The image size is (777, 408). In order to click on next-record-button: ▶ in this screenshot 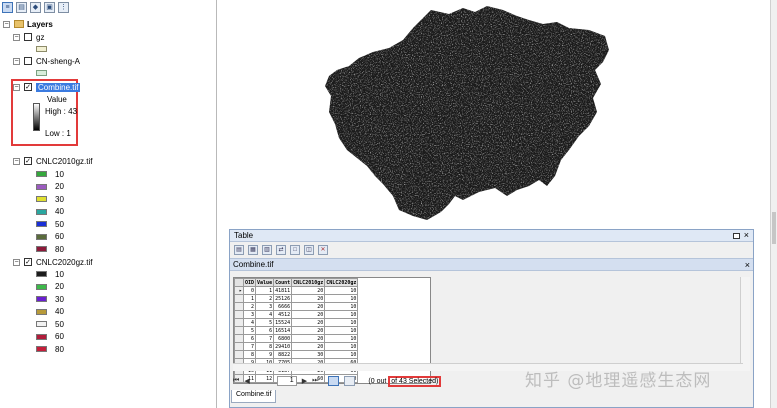, I will do `click(304, 381)`.